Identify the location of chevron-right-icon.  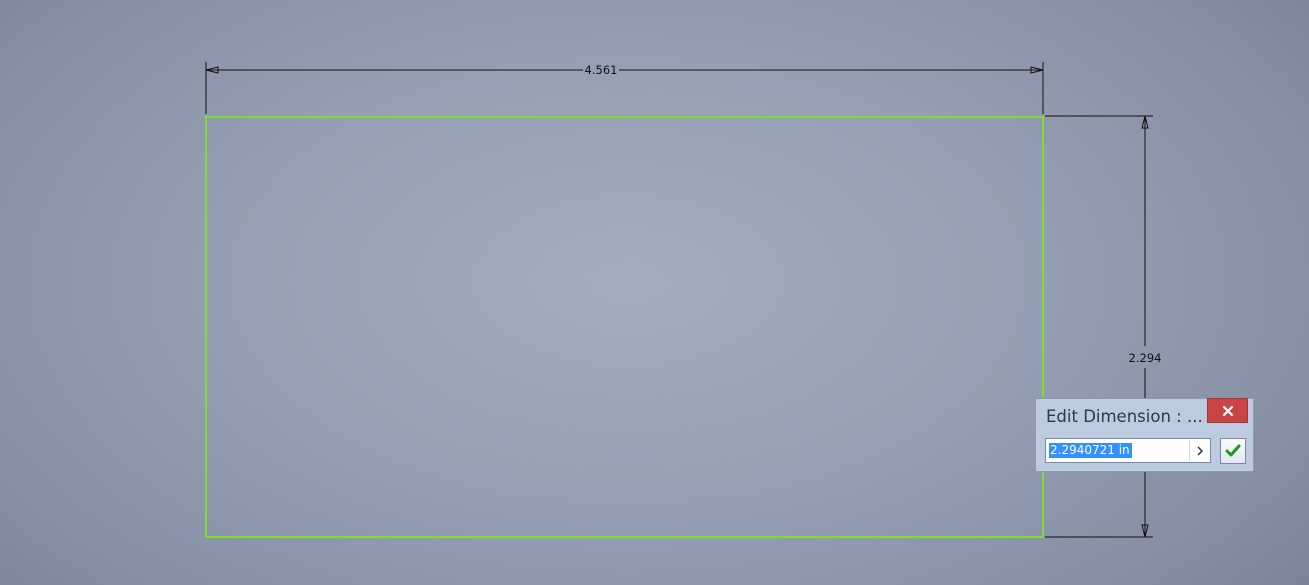
(1200, 450).